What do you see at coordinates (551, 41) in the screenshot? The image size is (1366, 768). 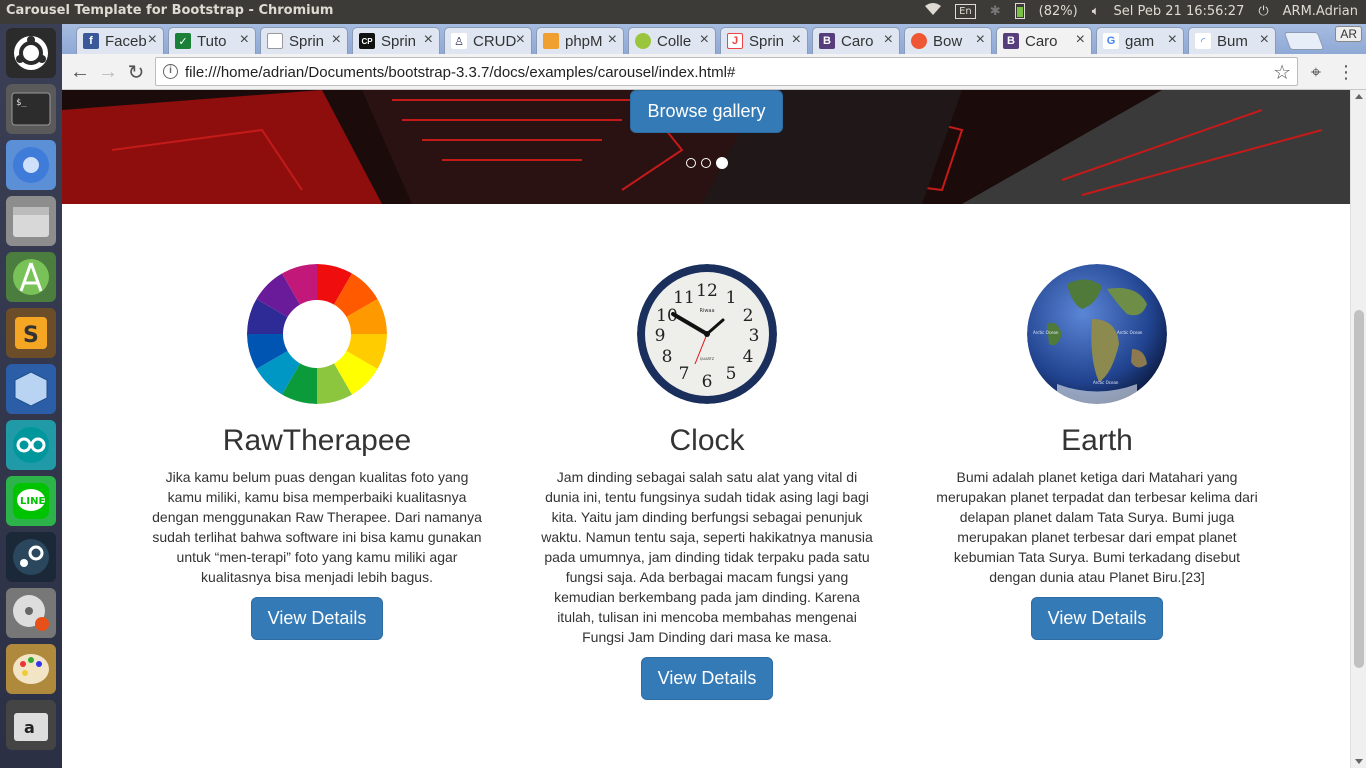 I see `phpmyadmin-icon` at bounding box center [551, 41].